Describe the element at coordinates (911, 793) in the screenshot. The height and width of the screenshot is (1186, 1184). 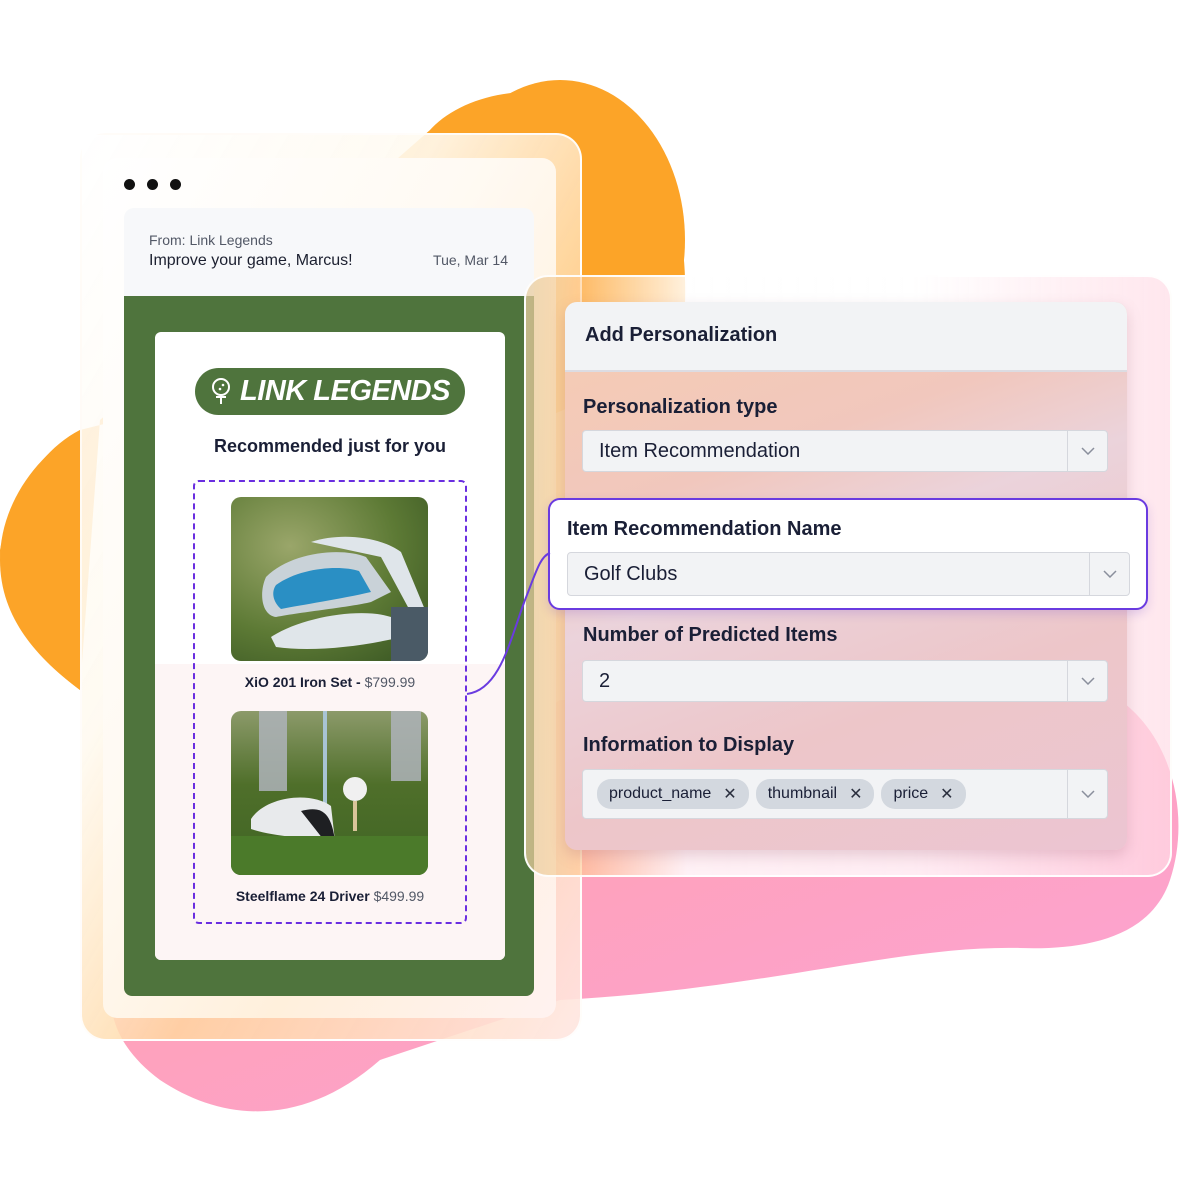
I see `tag-label: price` at that location.